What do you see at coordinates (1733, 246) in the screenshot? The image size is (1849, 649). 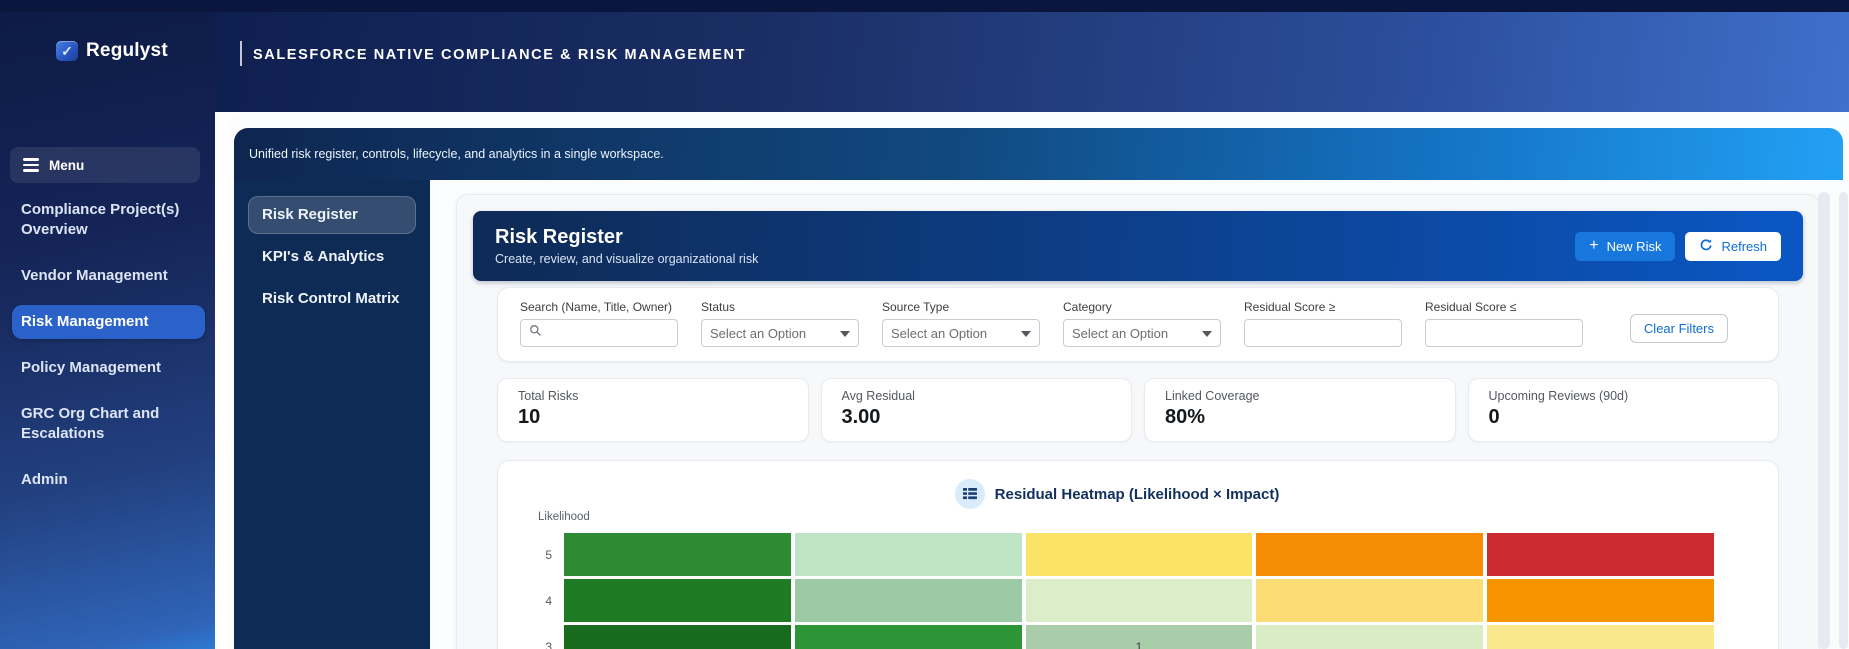 I see `refresh-button: Refresh` at bounding box center [1733, 246].